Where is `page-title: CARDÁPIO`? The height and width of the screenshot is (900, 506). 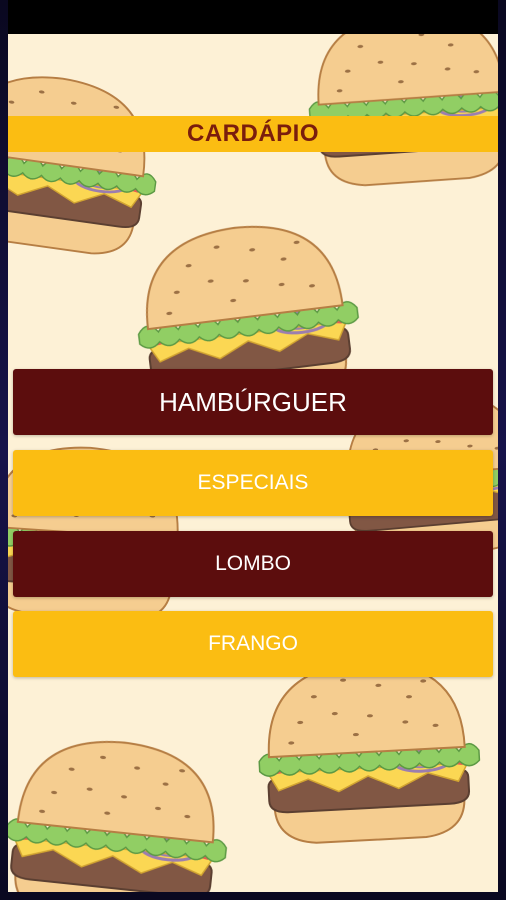
page-title: CARDÁPIO is located at coordinates (252, 133).